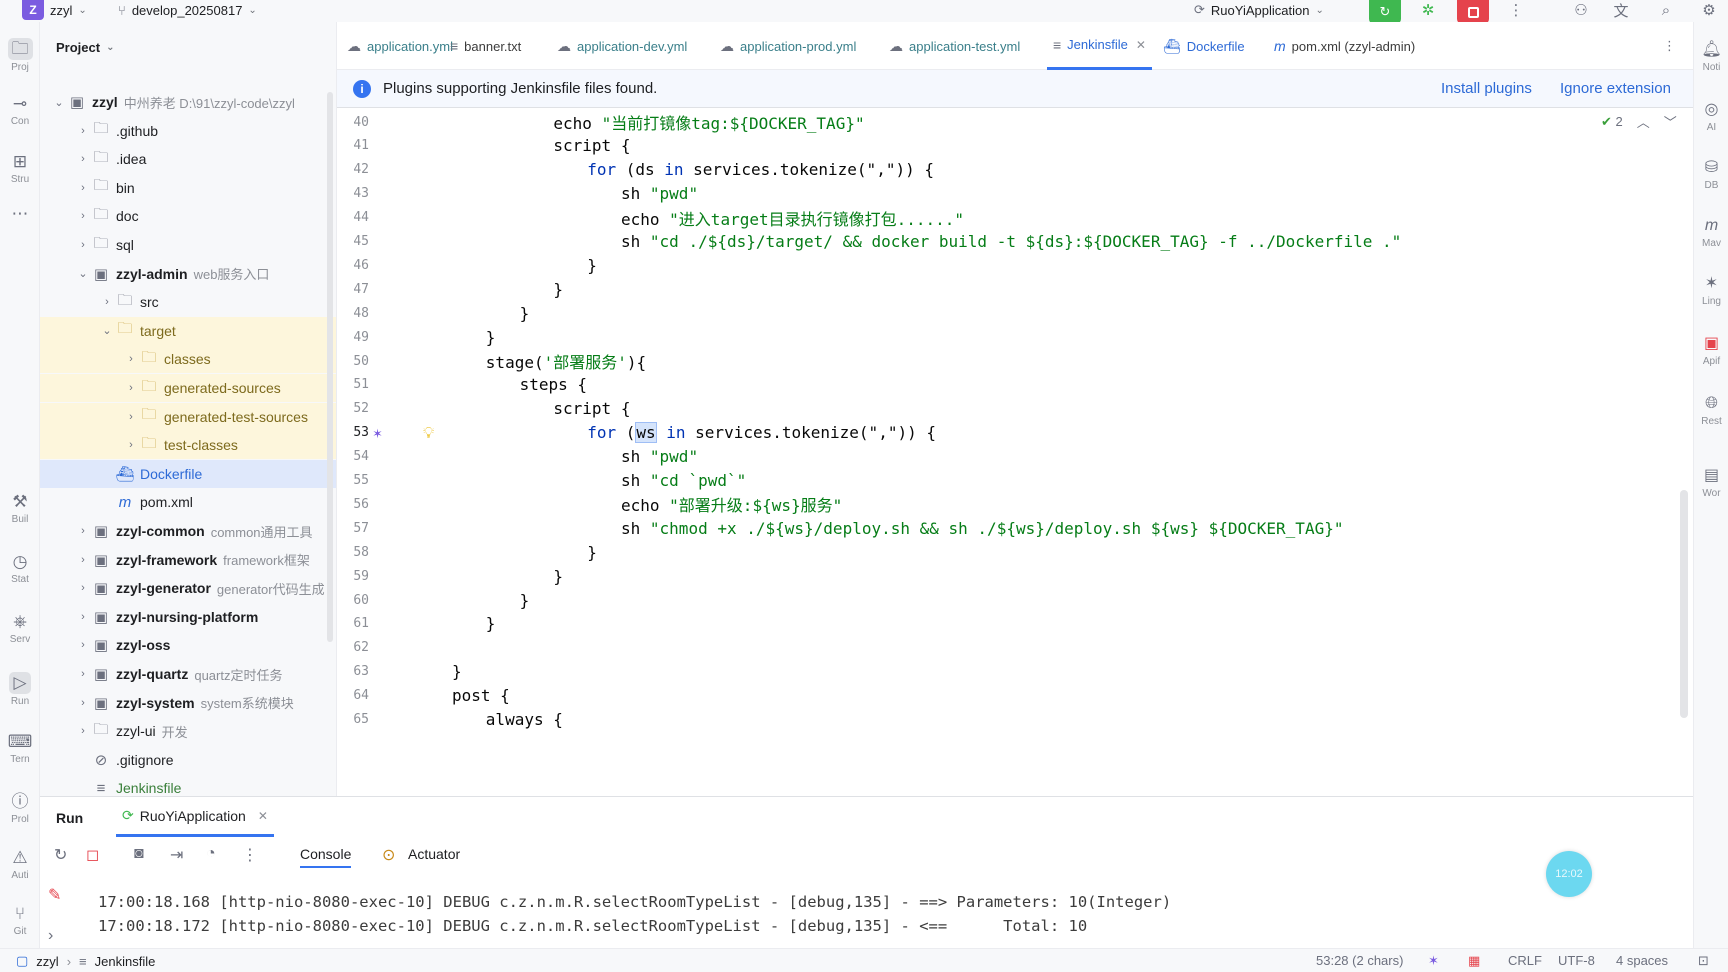  What do you see at coordinates (1612, 122) in the screenshot?
I see `inspections-ok: ✔ 2` at bounding box center [1612, 122].